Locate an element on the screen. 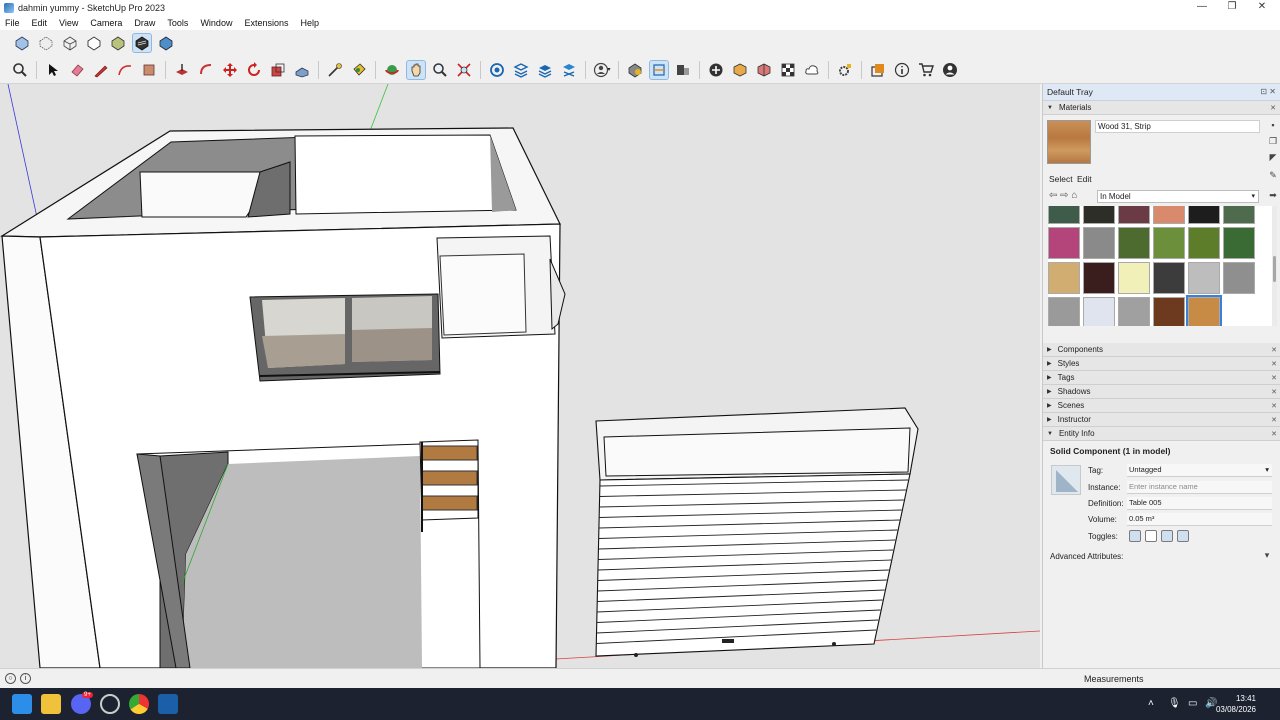 This screenshot has height=720, width=1280. network-icon: ▭ is located at coordinates (1192, 703).